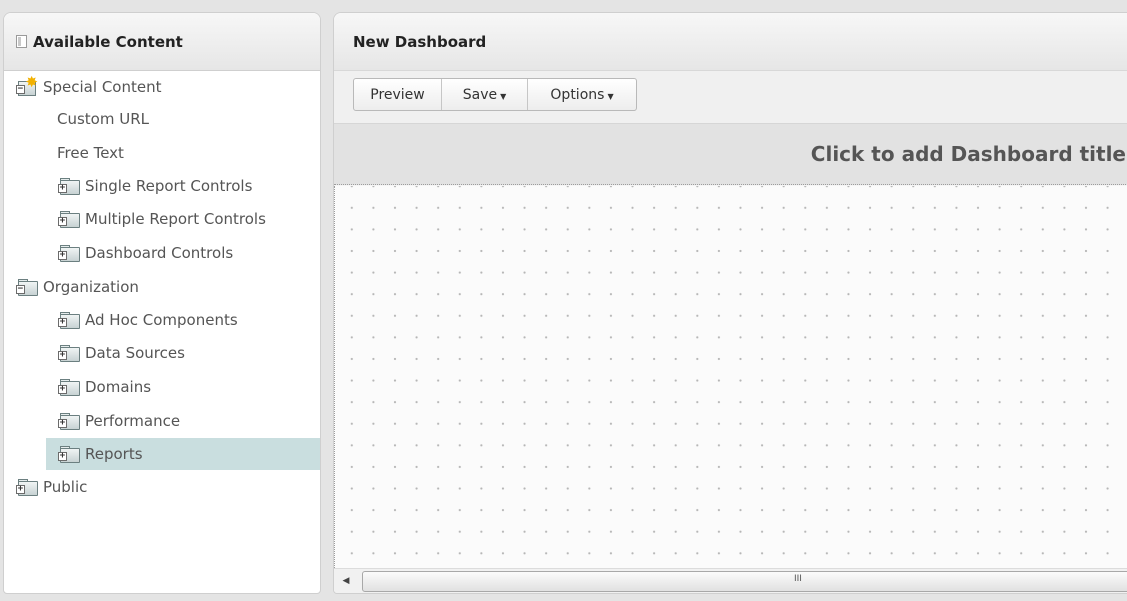 Image resolution: width=1127 pixels, height=601 pixels. Describe the element at coordinates (610, 96) in the screenshot. I see `options-dropdown-caret-icon: ▼` at that location.